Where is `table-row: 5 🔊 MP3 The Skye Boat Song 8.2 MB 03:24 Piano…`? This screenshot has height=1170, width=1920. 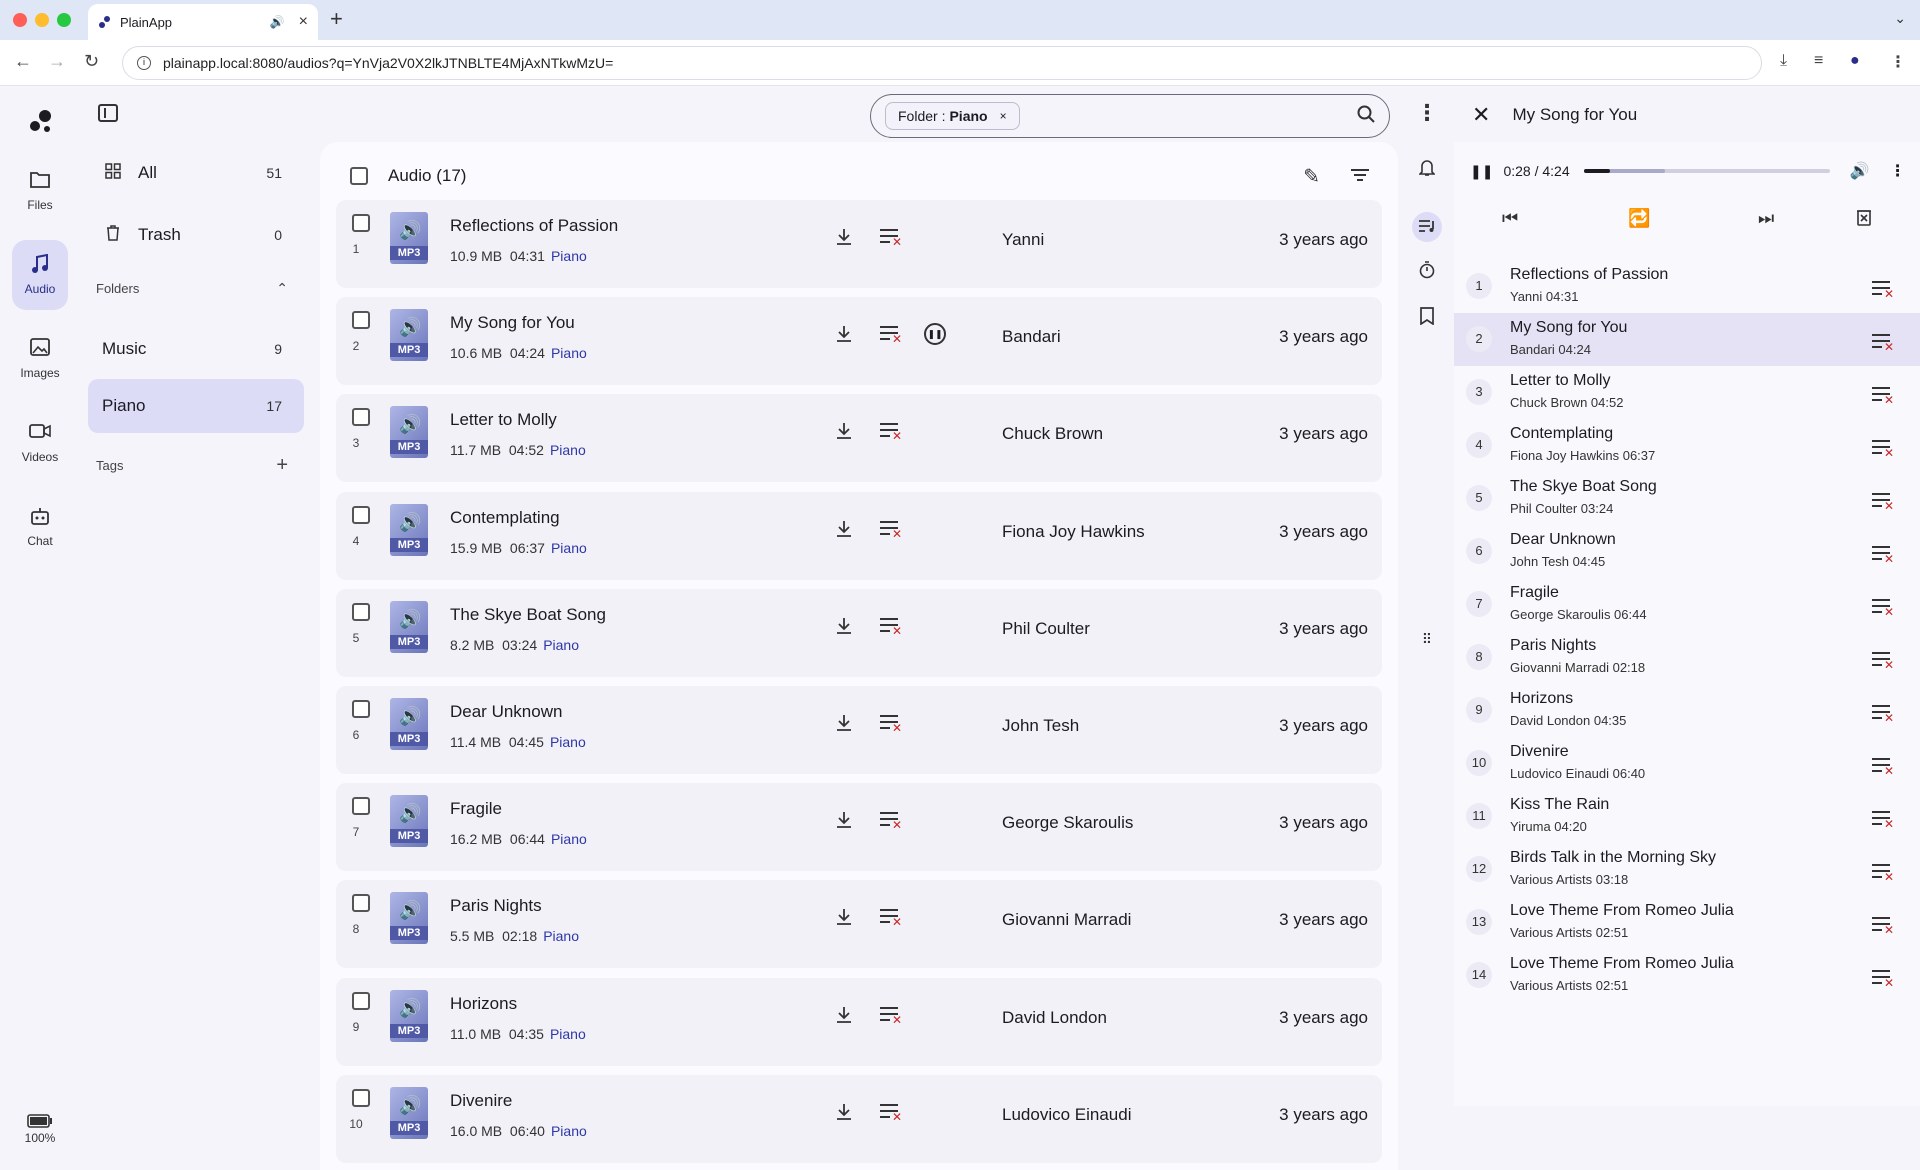
table-row: 5 🔊 MP3 The Skye Boat Song 8.2 MB 03:24 Piano… is located at coordinates (859, 632).